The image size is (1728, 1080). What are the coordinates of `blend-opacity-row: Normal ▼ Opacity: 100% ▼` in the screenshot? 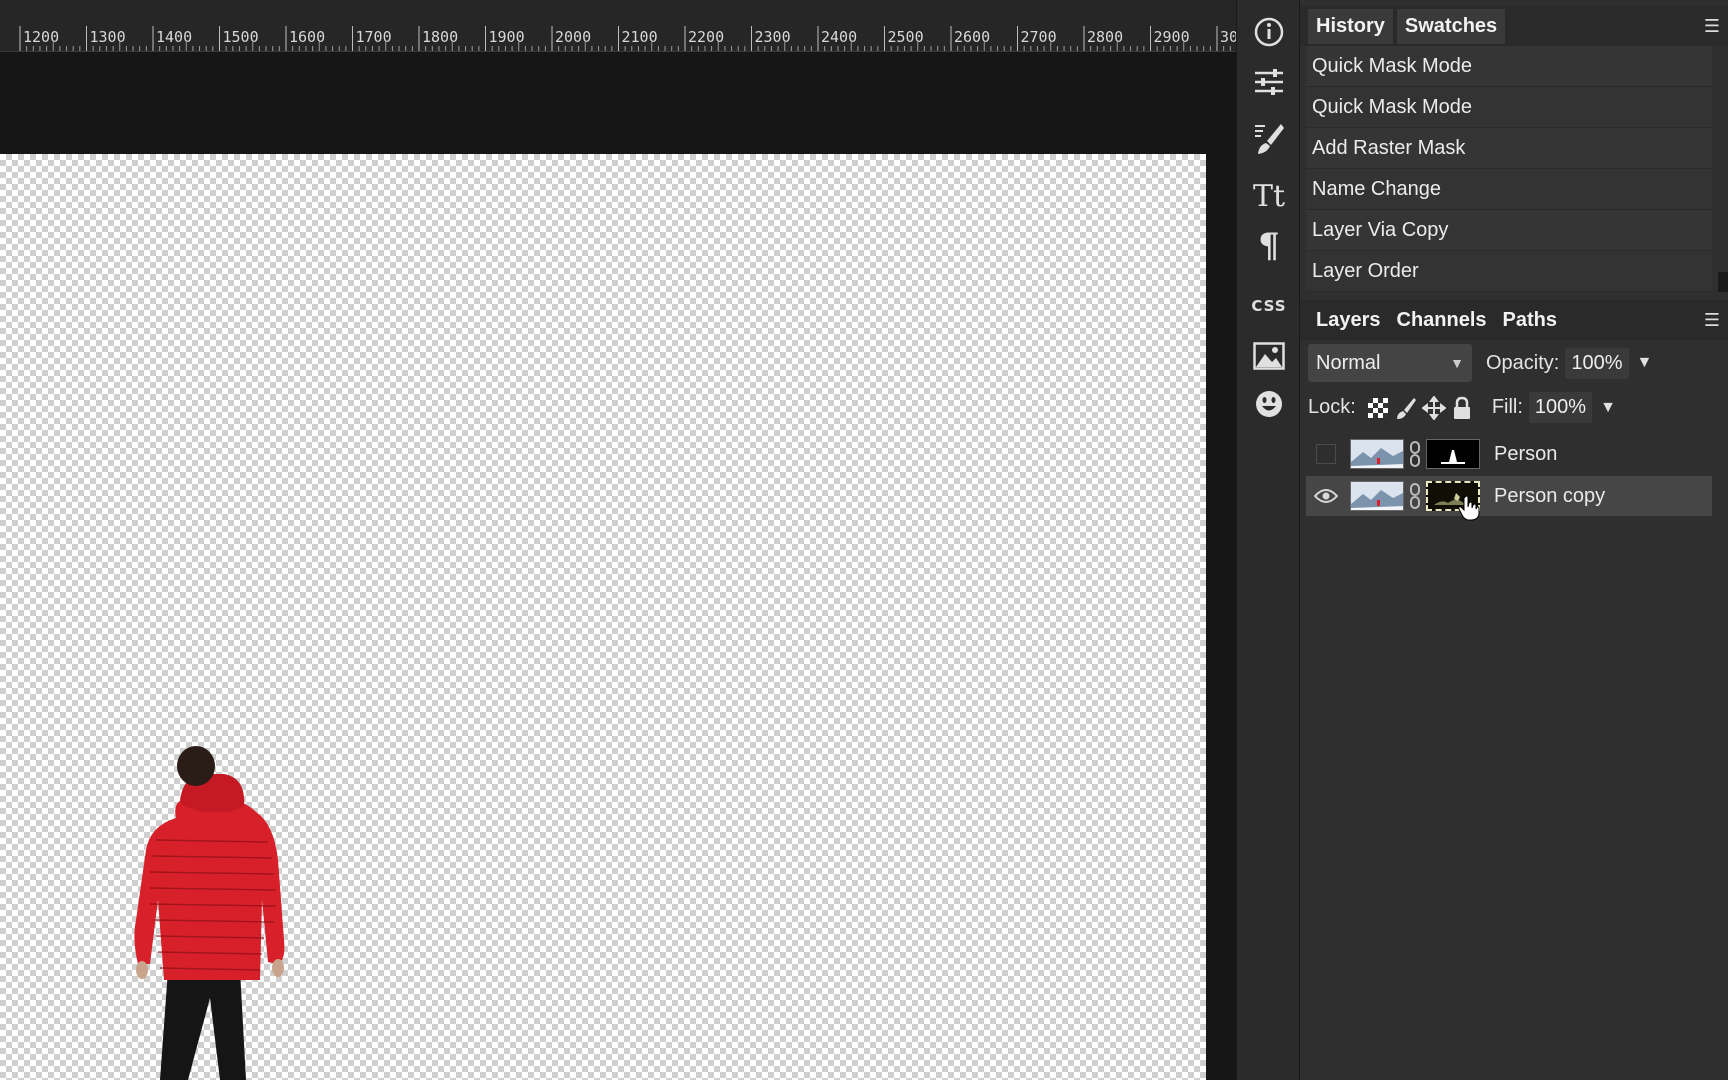 It's located at (1480, 363).